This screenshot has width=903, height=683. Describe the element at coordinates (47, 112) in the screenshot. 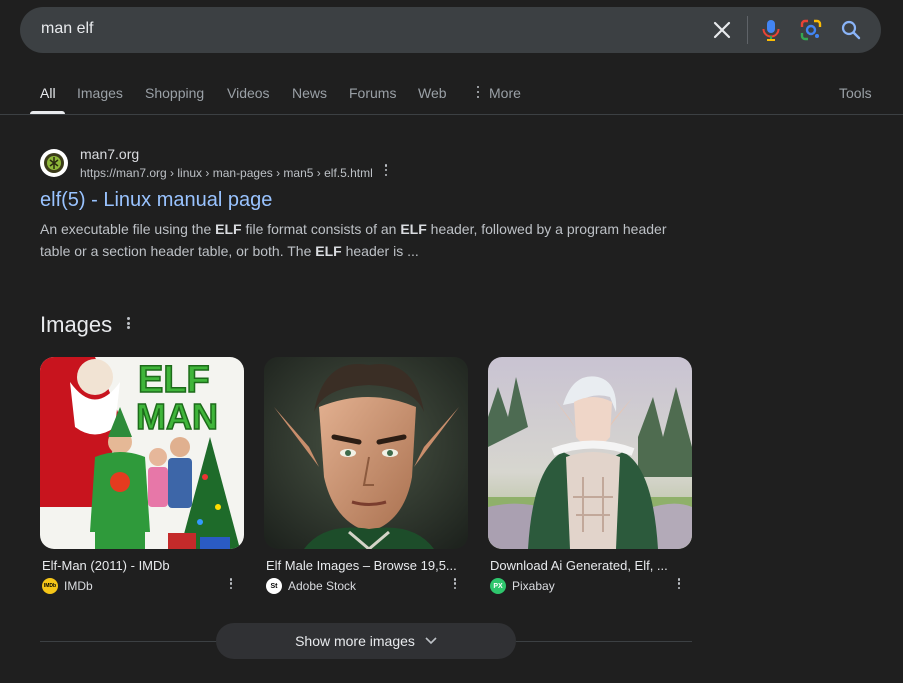

I see `active-tab-indicator` at that location.